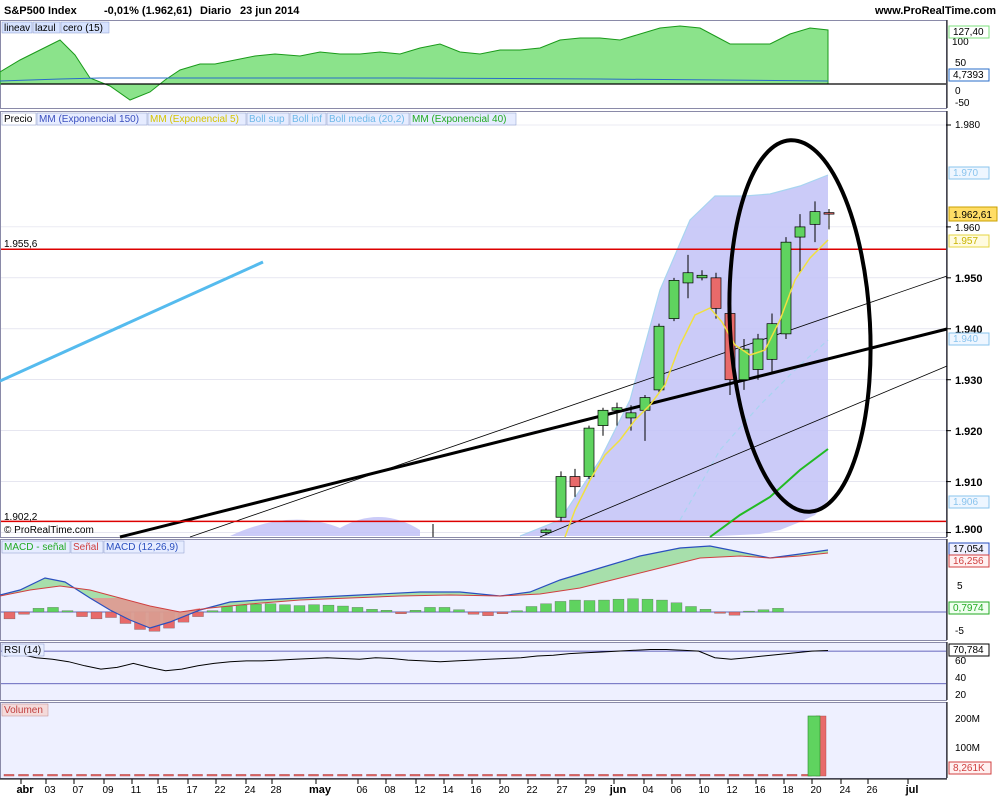 This screenshot has height=800, width=1000. I want to click on price-tick-1900: 1.900, so click(969, 530).